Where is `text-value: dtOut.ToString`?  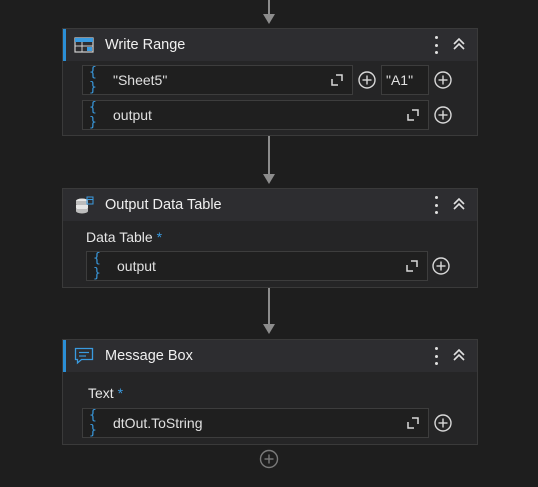 text-value: dtOut.ToString is located at coordinates (158, 423).